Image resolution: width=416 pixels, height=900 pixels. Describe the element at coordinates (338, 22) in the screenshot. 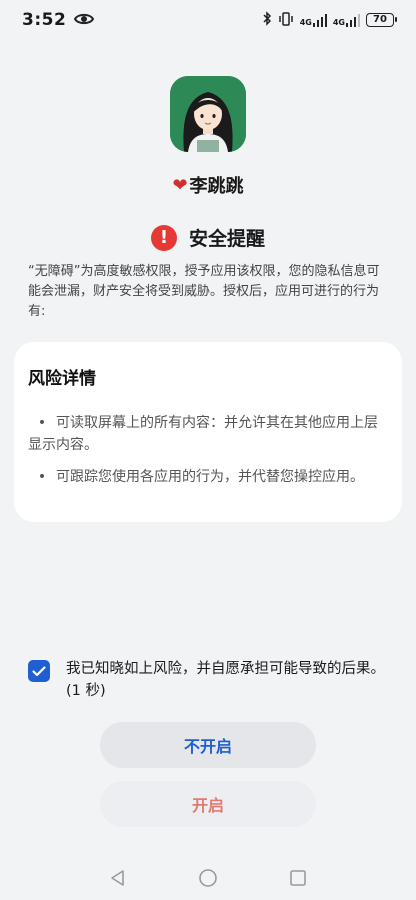

I see `network-label-2: 4G` at that location.